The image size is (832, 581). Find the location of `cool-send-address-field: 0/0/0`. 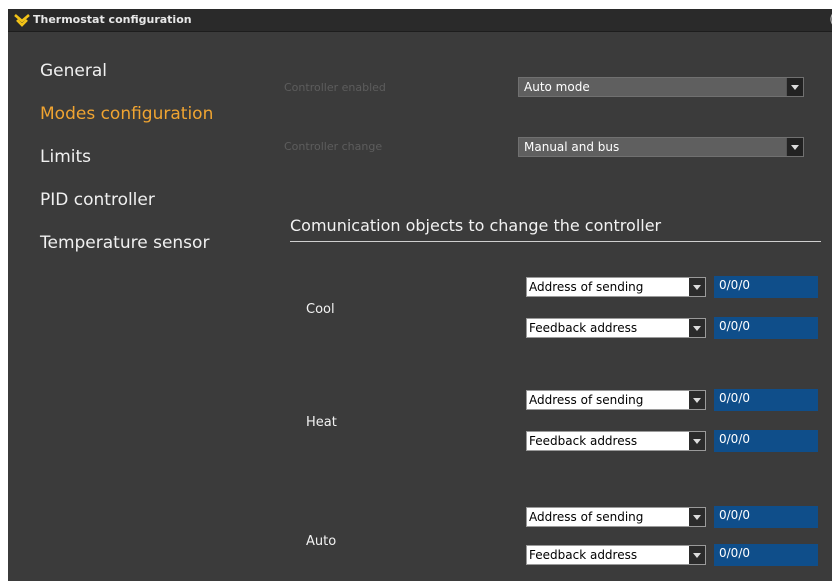

cool-send-address-field: 0/0/0 is located at coordinates (766, 287).